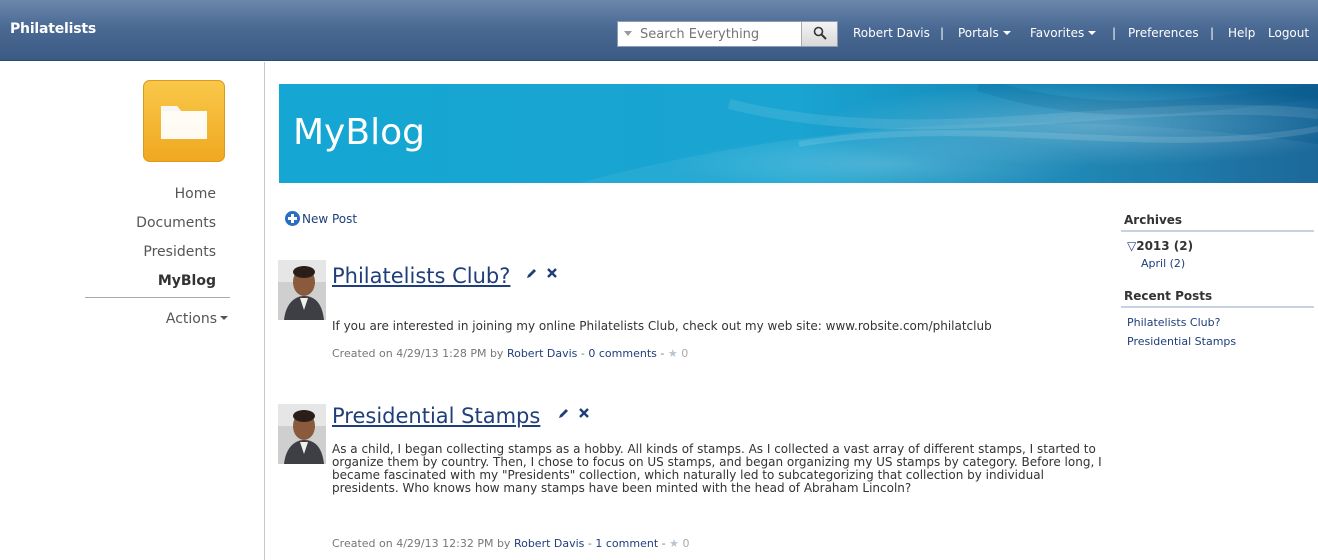 The width and height of the screenshot is (1318, 560). What do you see at coordinates (1217, 263) in the screenshot?
I see `archive-month-link: April (2)` at bounding box center [1217, 263].